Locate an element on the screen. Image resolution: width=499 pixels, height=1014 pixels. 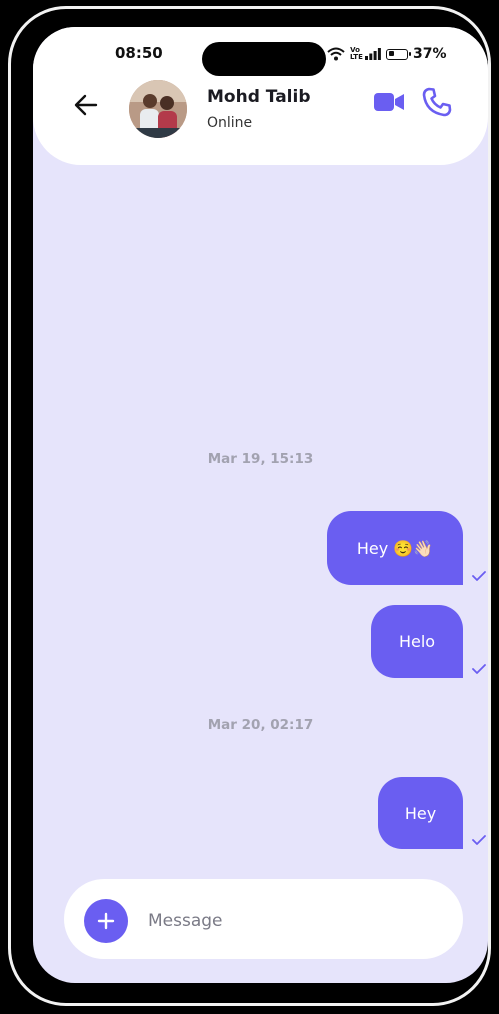
video-camera-icon is located at coordinates (389, 102).